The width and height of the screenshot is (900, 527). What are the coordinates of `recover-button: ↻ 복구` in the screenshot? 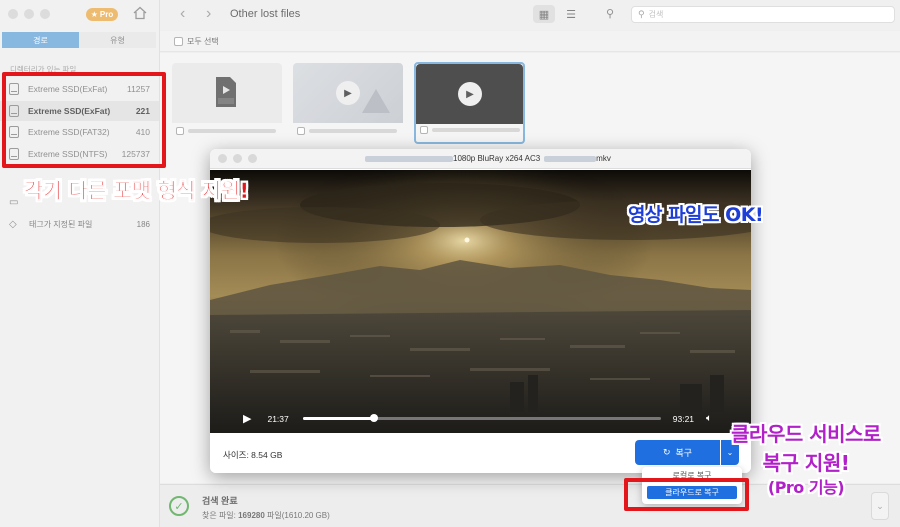 It's located at (677, 452).